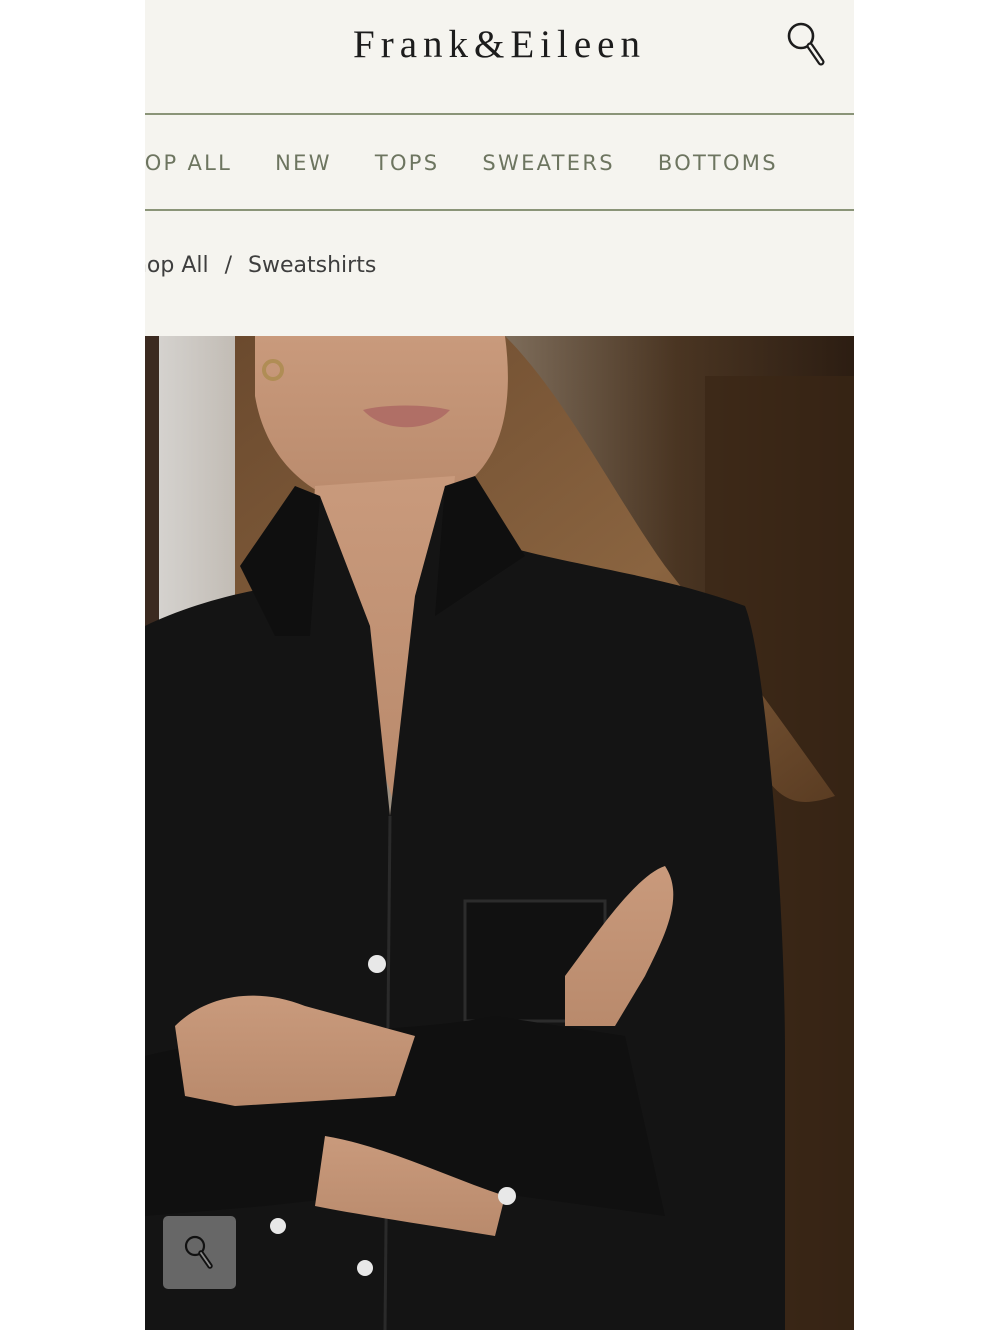 The height and width of the screenshot is (1333, 1000). Describe the element at coordinates (312, 265) in the screenshot. I see `breadcrumb-current: Sweatshirts` at that location.